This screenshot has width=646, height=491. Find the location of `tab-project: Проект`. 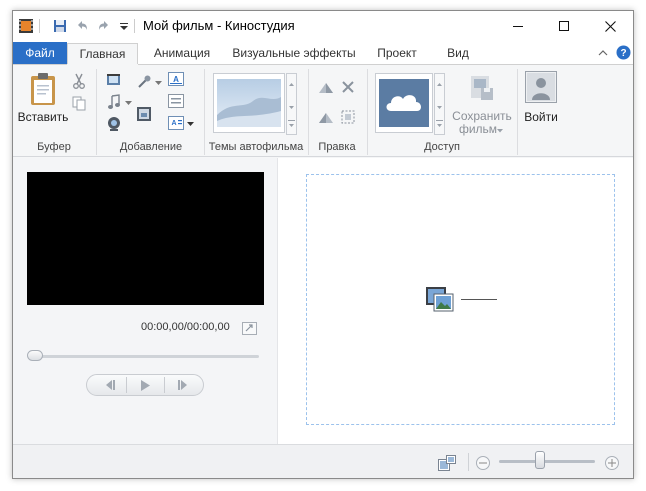

tab-project: Проект is located at coordinates (397, 54).